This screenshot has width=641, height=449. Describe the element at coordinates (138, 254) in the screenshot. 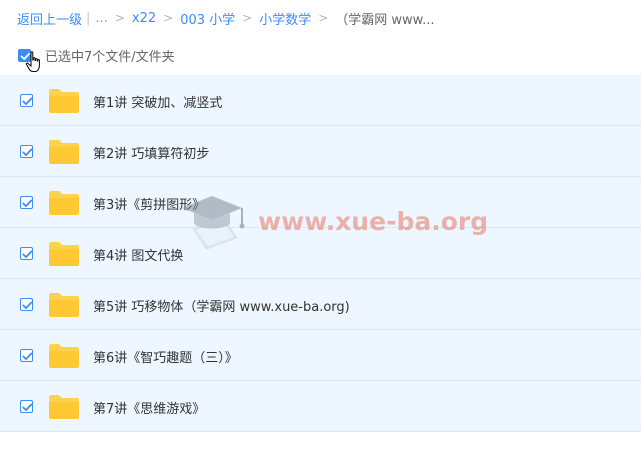

I see `file-name: 第4讲 图文代换` at that location.